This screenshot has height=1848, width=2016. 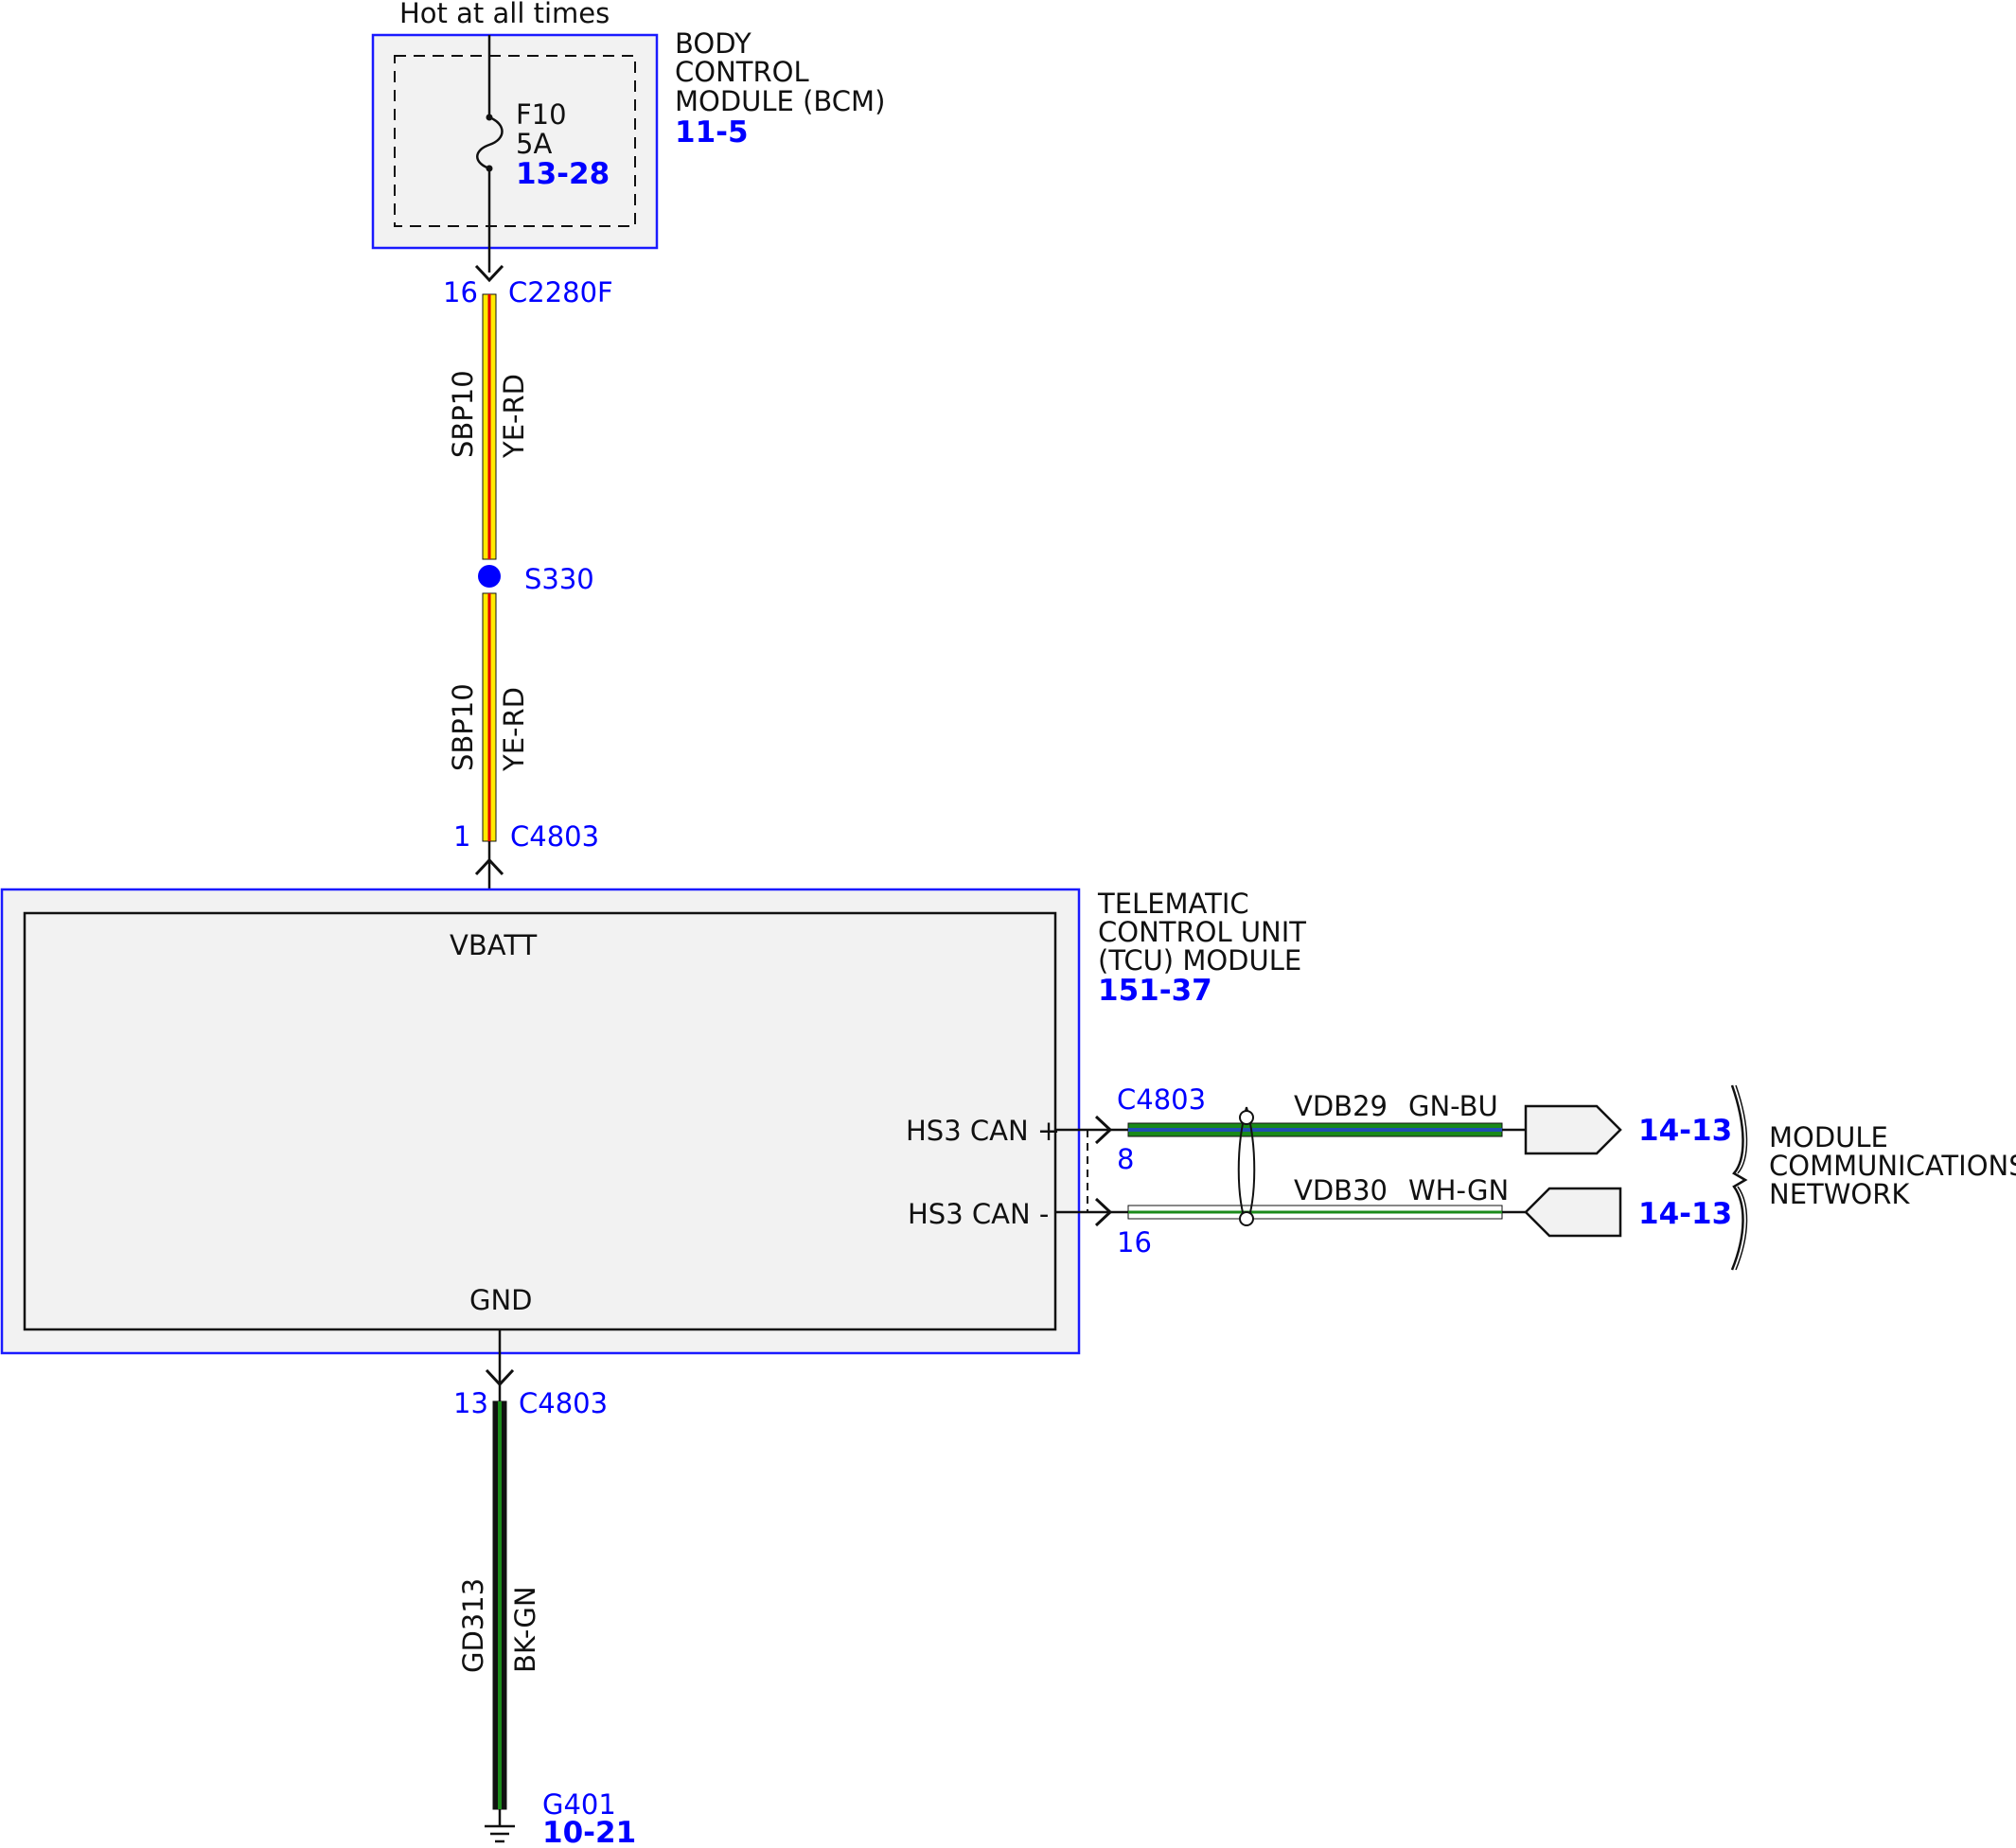 I want to click on bcm-name-line3: MODULE (BCM), so click(x=780, y=101).